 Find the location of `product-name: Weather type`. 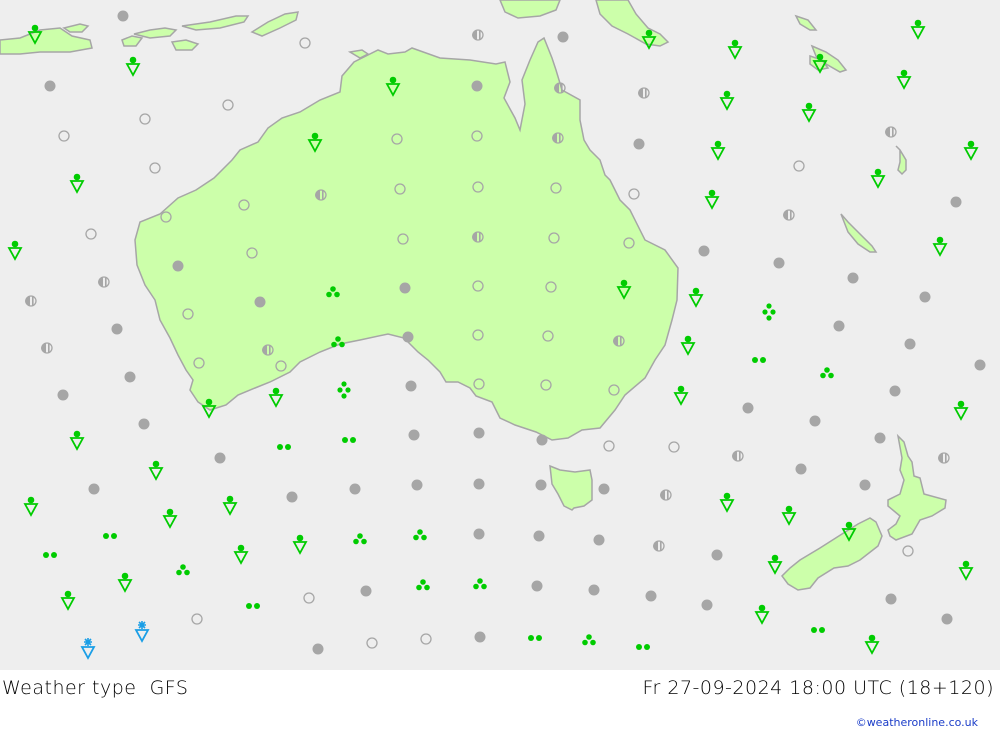

product-name: Weather type is located at coordinates (69, 688).